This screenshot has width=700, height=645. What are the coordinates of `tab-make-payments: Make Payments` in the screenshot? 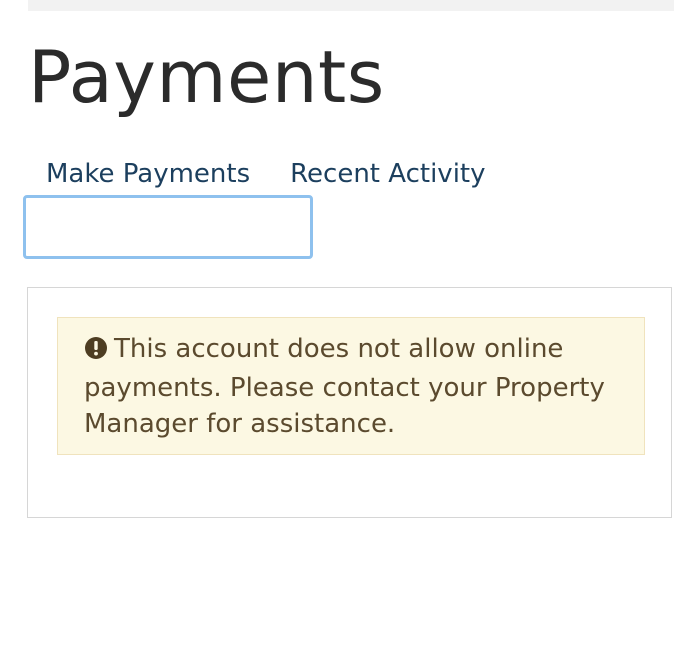 It's located at (148, 174).